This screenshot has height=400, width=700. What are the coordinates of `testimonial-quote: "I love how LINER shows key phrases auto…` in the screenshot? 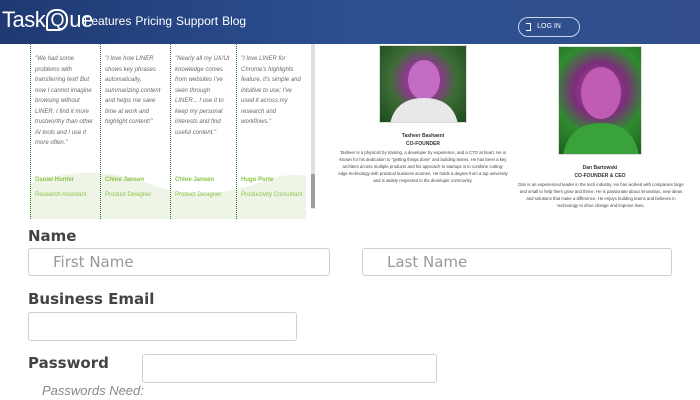 It's located at (133, 90).